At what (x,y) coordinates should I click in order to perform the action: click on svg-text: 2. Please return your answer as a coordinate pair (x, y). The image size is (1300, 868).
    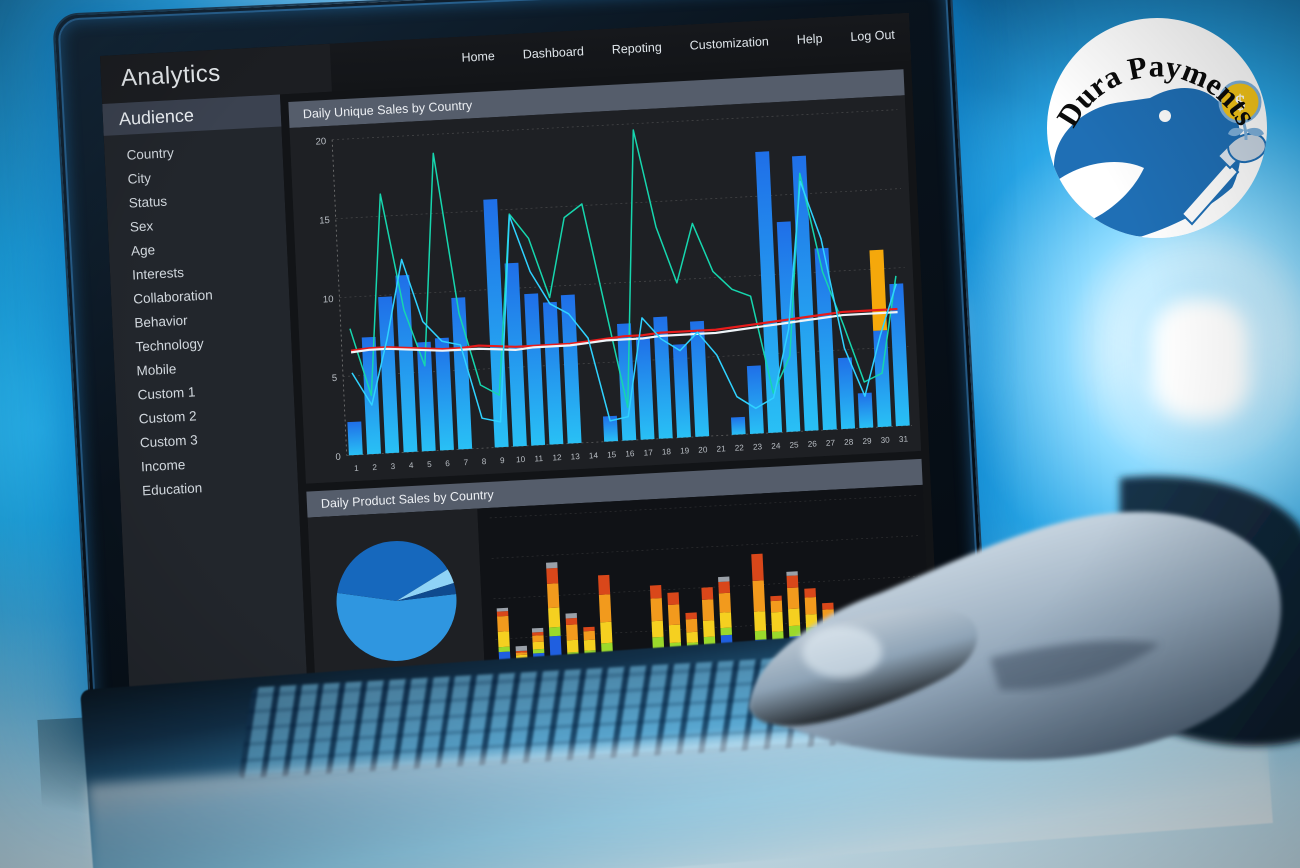
    Looking at the image, I should click on (374, 467).